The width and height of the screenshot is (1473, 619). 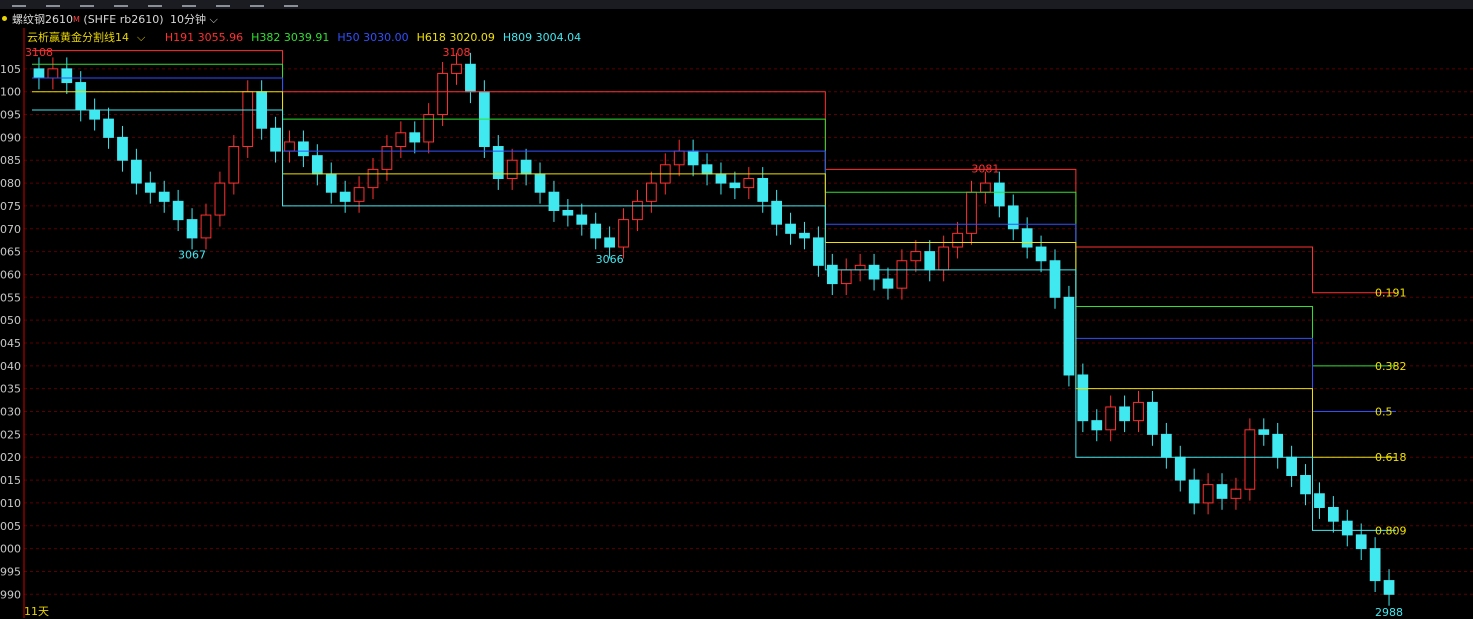 I want to click on y-tick-label: 020, so click(x=10, y=457).